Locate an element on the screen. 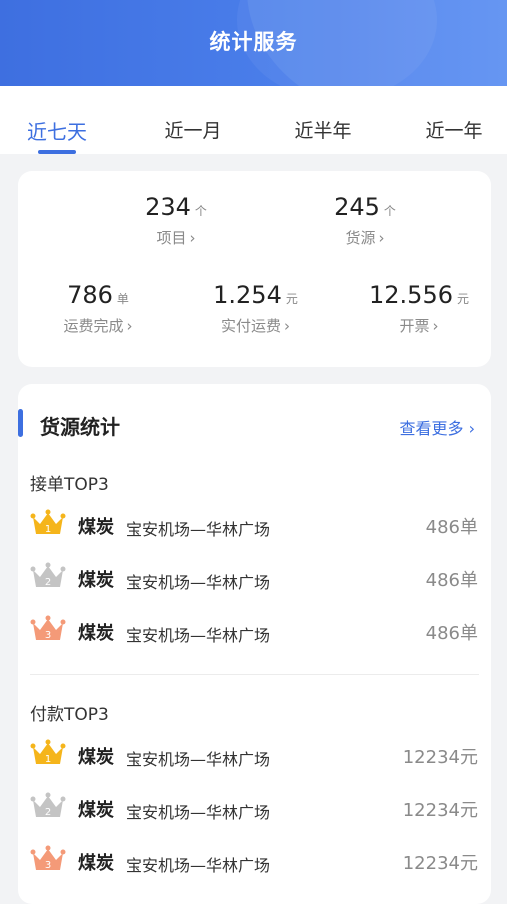  list-item: 2 煤炭 宝安机场—华林广场 486单 is located at coordinates (254, 577).